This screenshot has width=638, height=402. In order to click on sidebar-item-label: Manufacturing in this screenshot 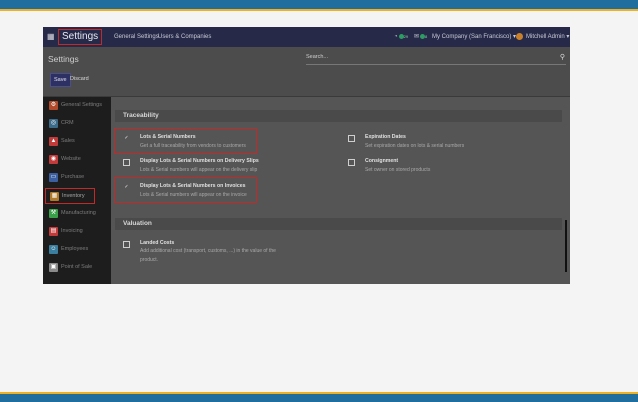, I will do `click(78, 213)`.